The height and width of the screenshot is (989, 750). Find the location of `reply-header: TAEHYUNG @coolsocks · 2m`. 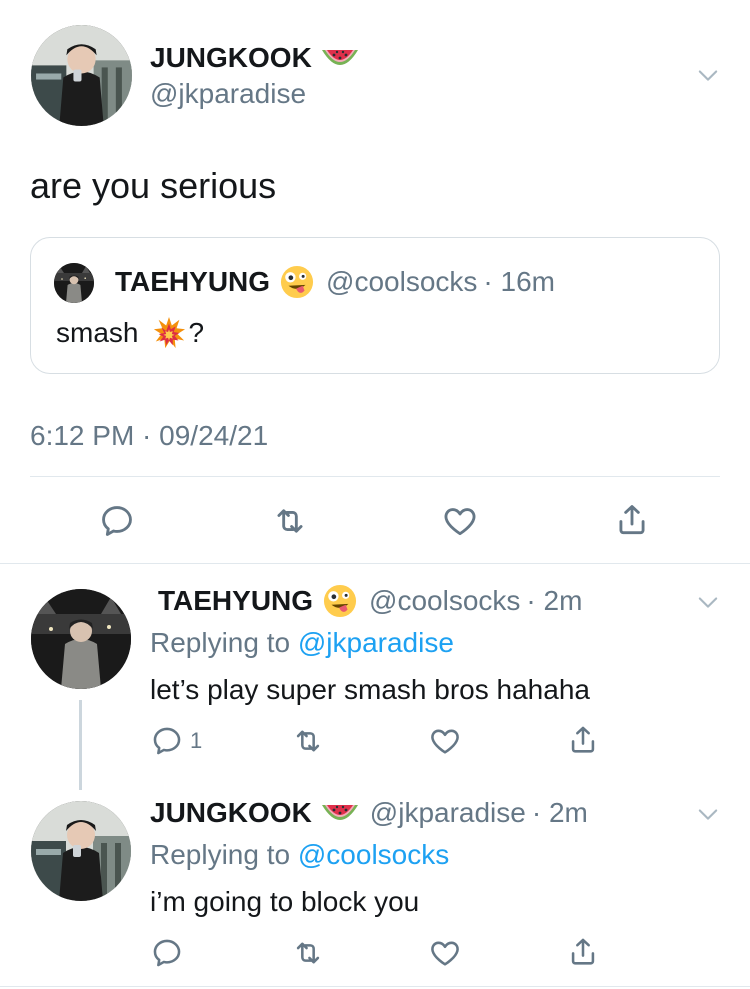

reply-header: TAEHYUNG @coolsocks · 2m is located at coordinates (370, 601).